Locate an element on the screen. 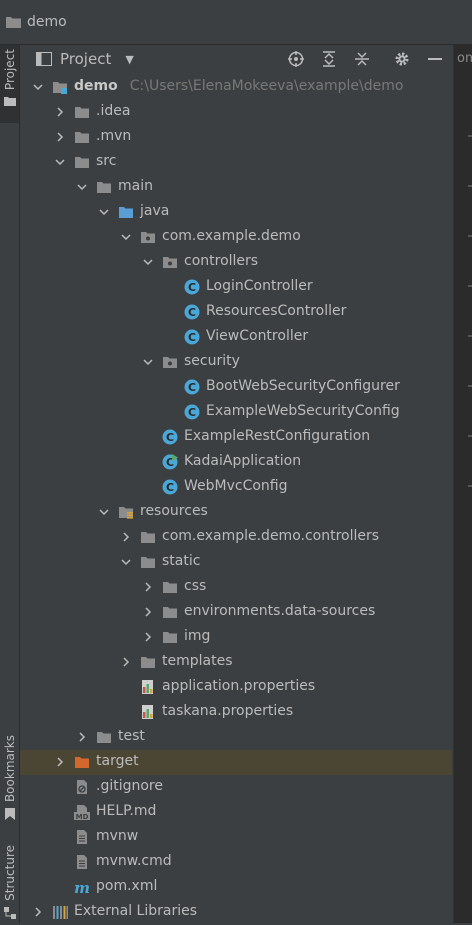 Image resolution: width=472 pixels, height=925 pixels. tree-node-label: BootWebSecurityConfigurer is located at coordinates (303, 386).